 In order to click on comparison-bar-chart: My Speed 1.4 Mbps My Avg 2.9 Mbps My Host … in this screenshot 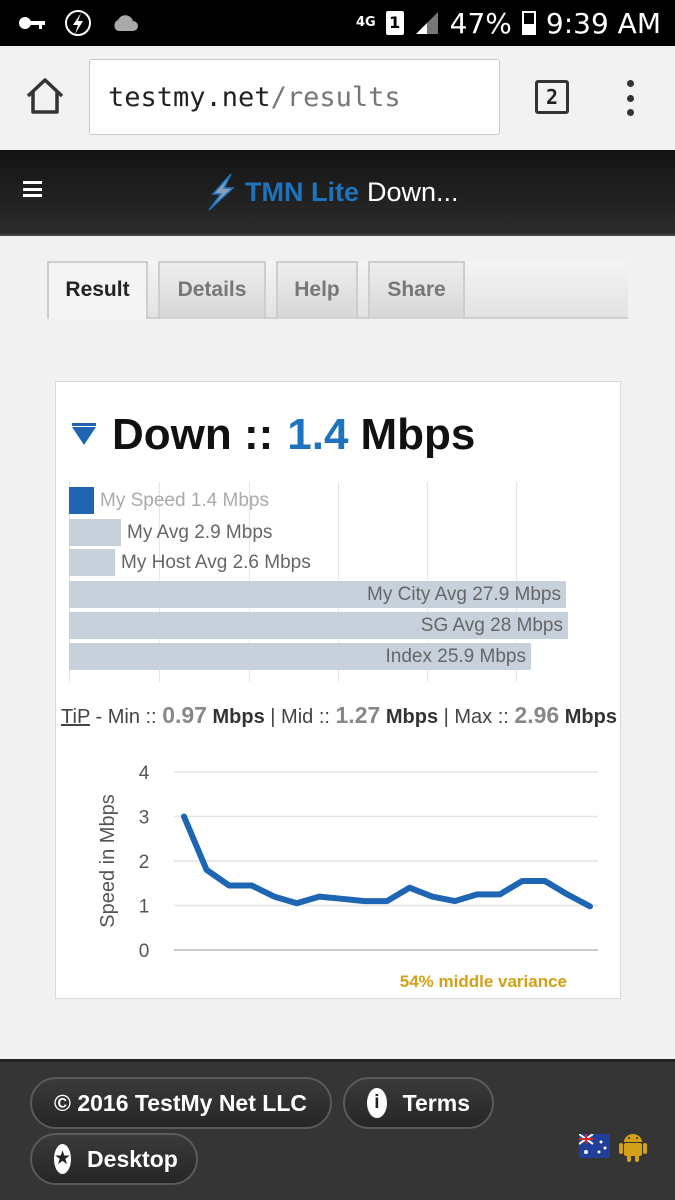, I will do `click(319, 582)`.